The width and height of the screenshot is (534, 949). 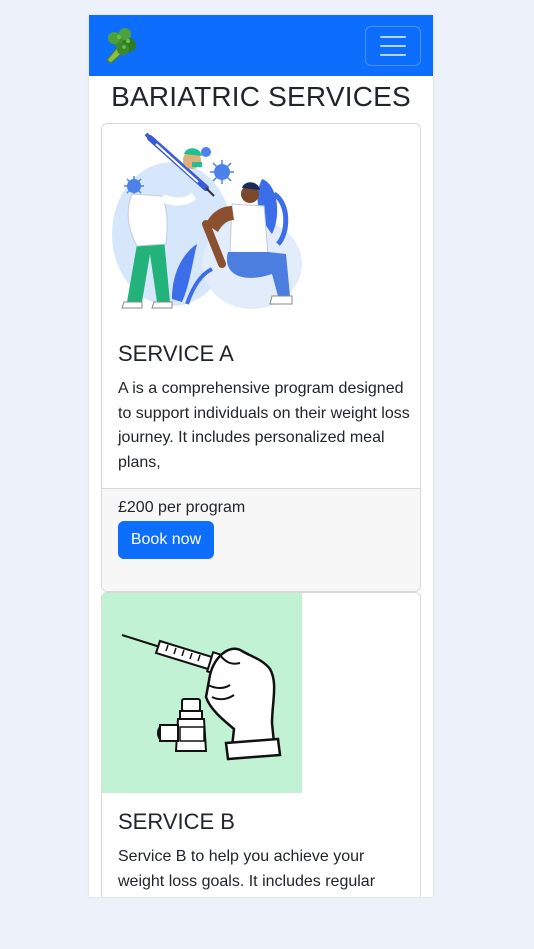 I want to click on service-b-title: SERVICE B, so click(x=176, y=821).